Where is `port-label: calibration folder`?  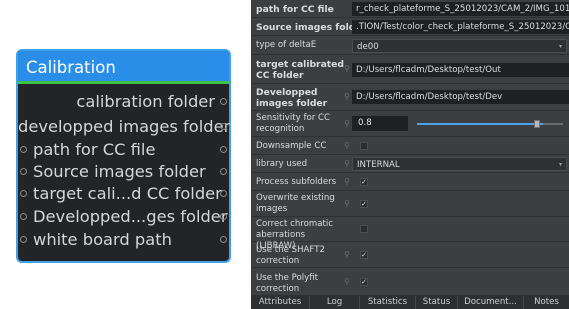 port-label: calibration folder is located at coordinates (145, 101).